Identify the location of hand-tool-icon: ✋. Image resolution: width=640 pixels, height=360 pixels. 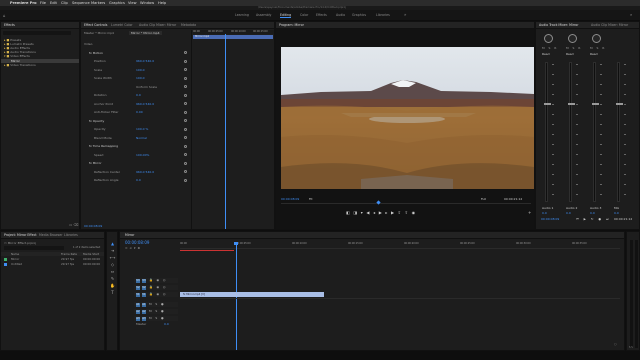
(112, 285).